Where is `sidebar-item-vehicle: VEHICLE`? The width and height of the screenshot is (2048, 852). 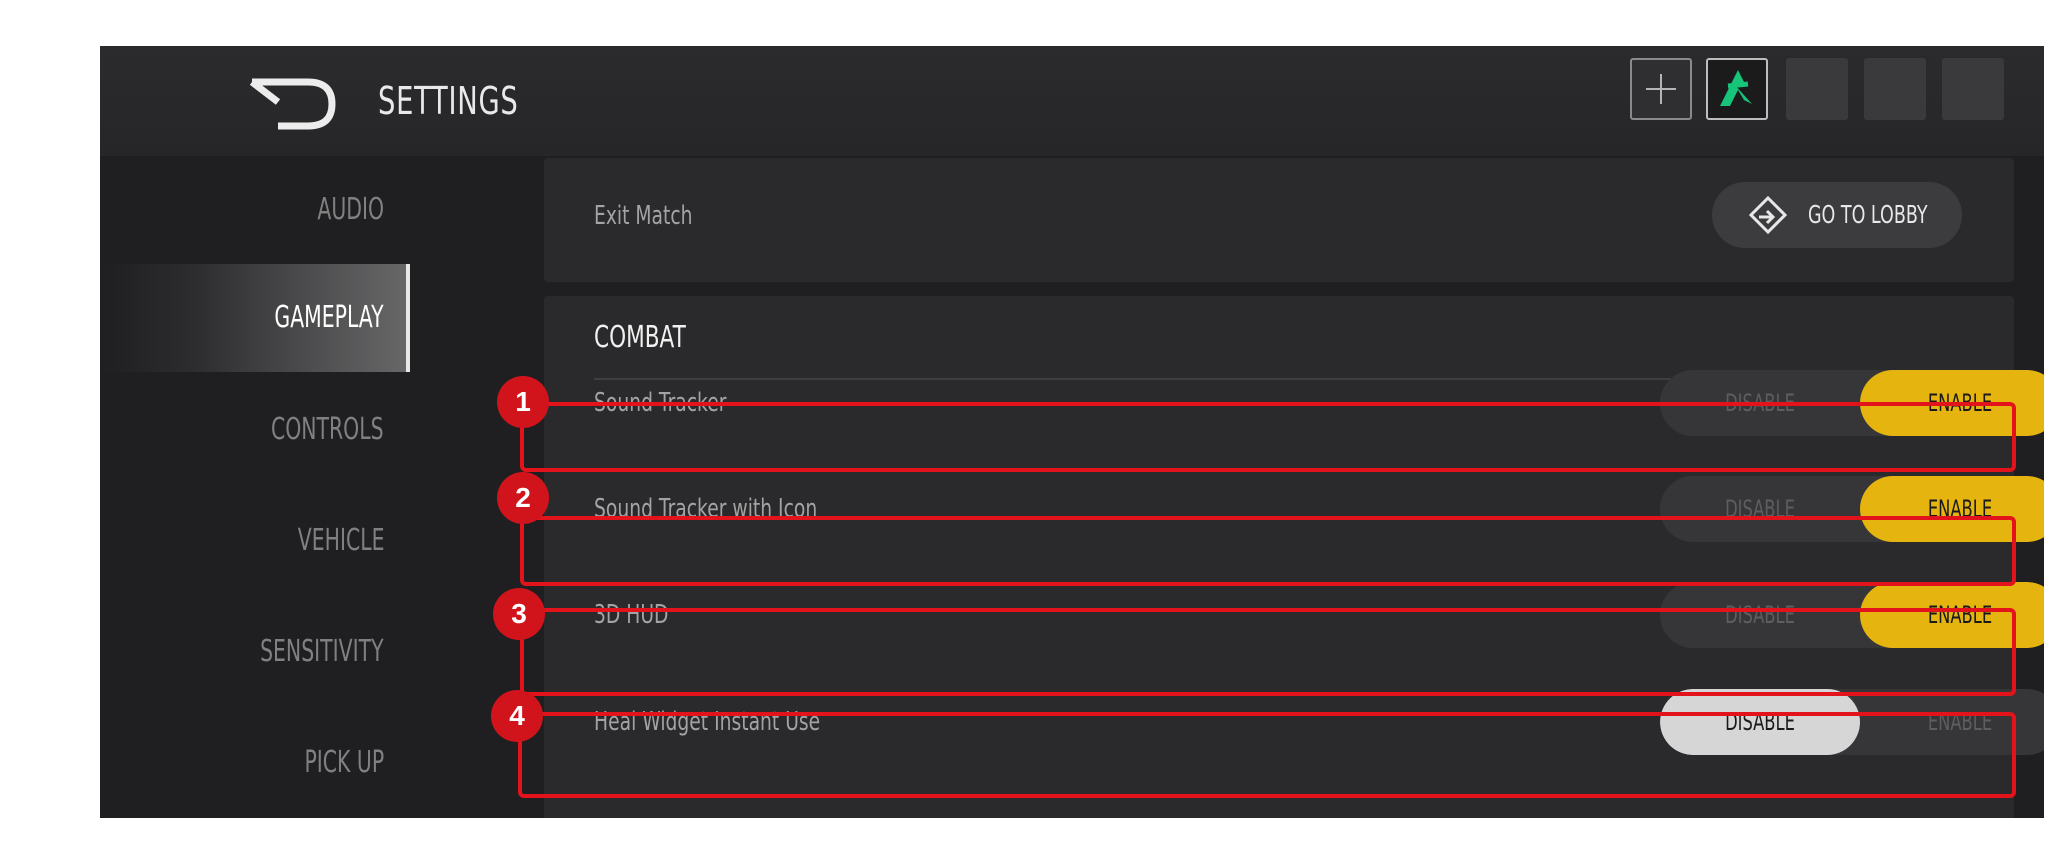 sidebar-item-vehicle: VEHICLE is located at coordinates (255, 541).